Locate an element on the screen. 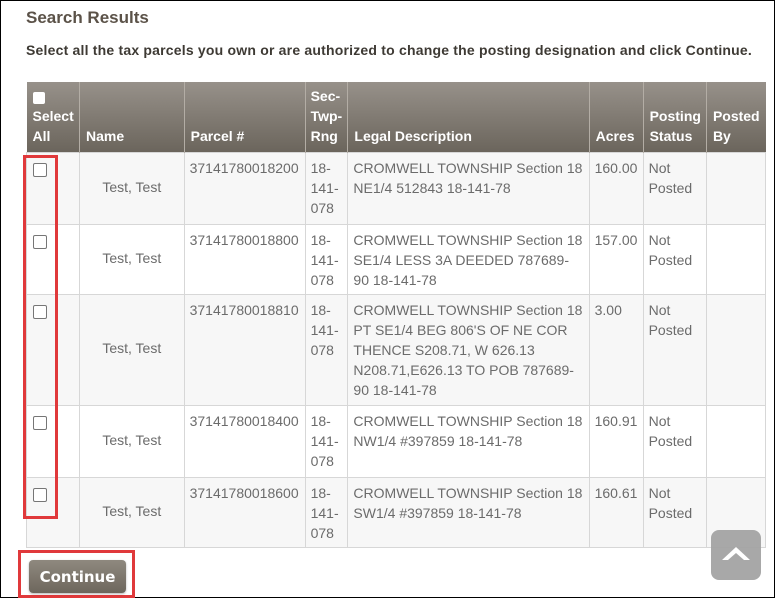 This screenshot has width=775, height=598. cell-acres: 160.91 is located at coordinates (616, 441).